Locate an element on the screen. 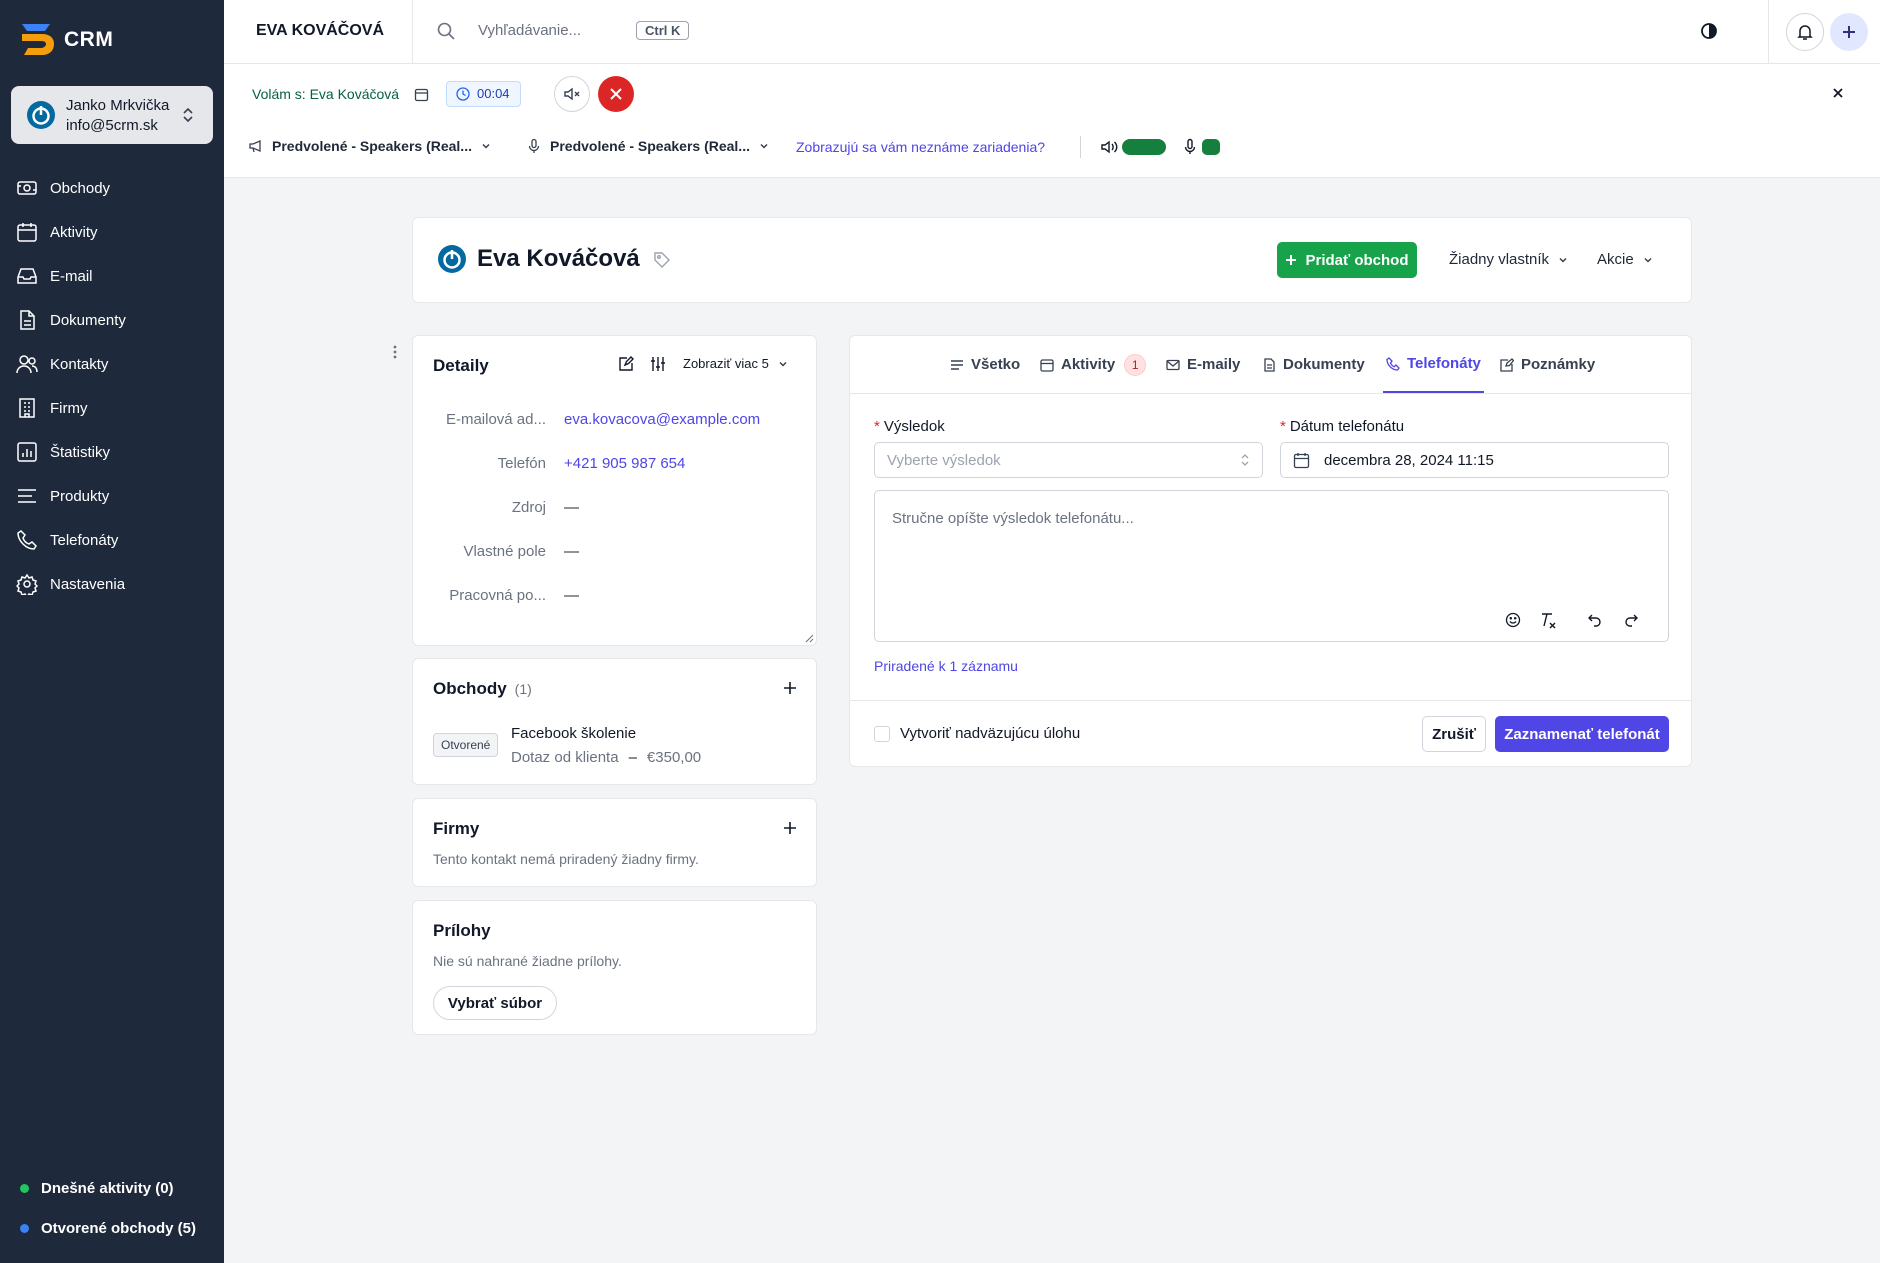  add-deal-plus-icon is located at coordinates (790, 688).